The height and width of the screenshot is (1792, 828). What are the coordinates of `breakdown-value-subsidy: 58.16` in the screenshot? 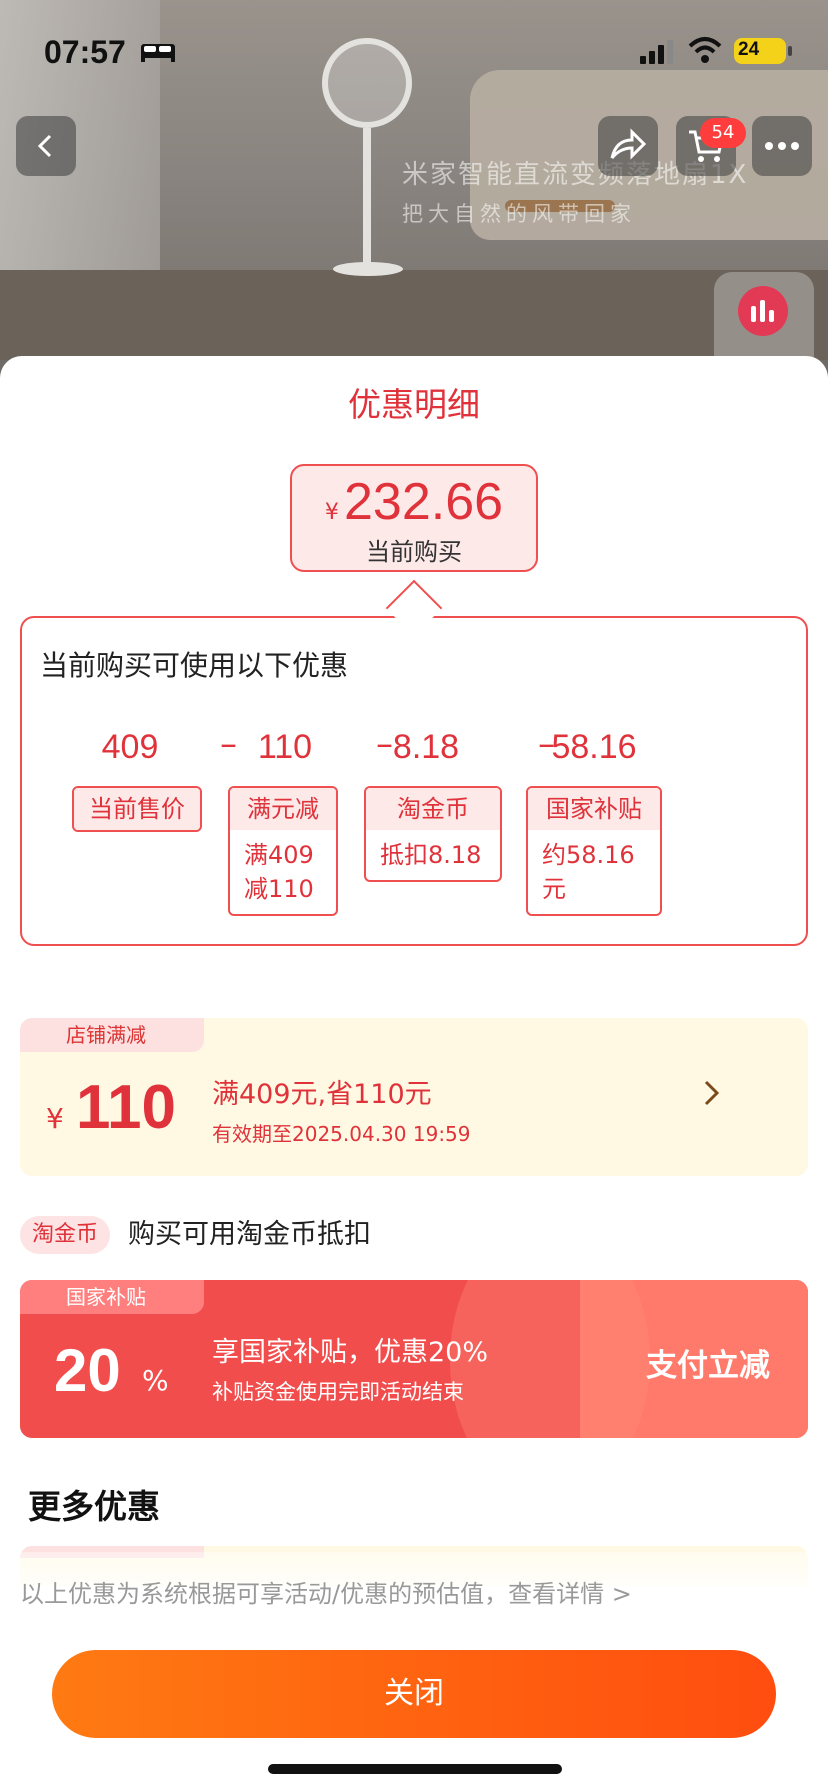 It's located at (594, 747).